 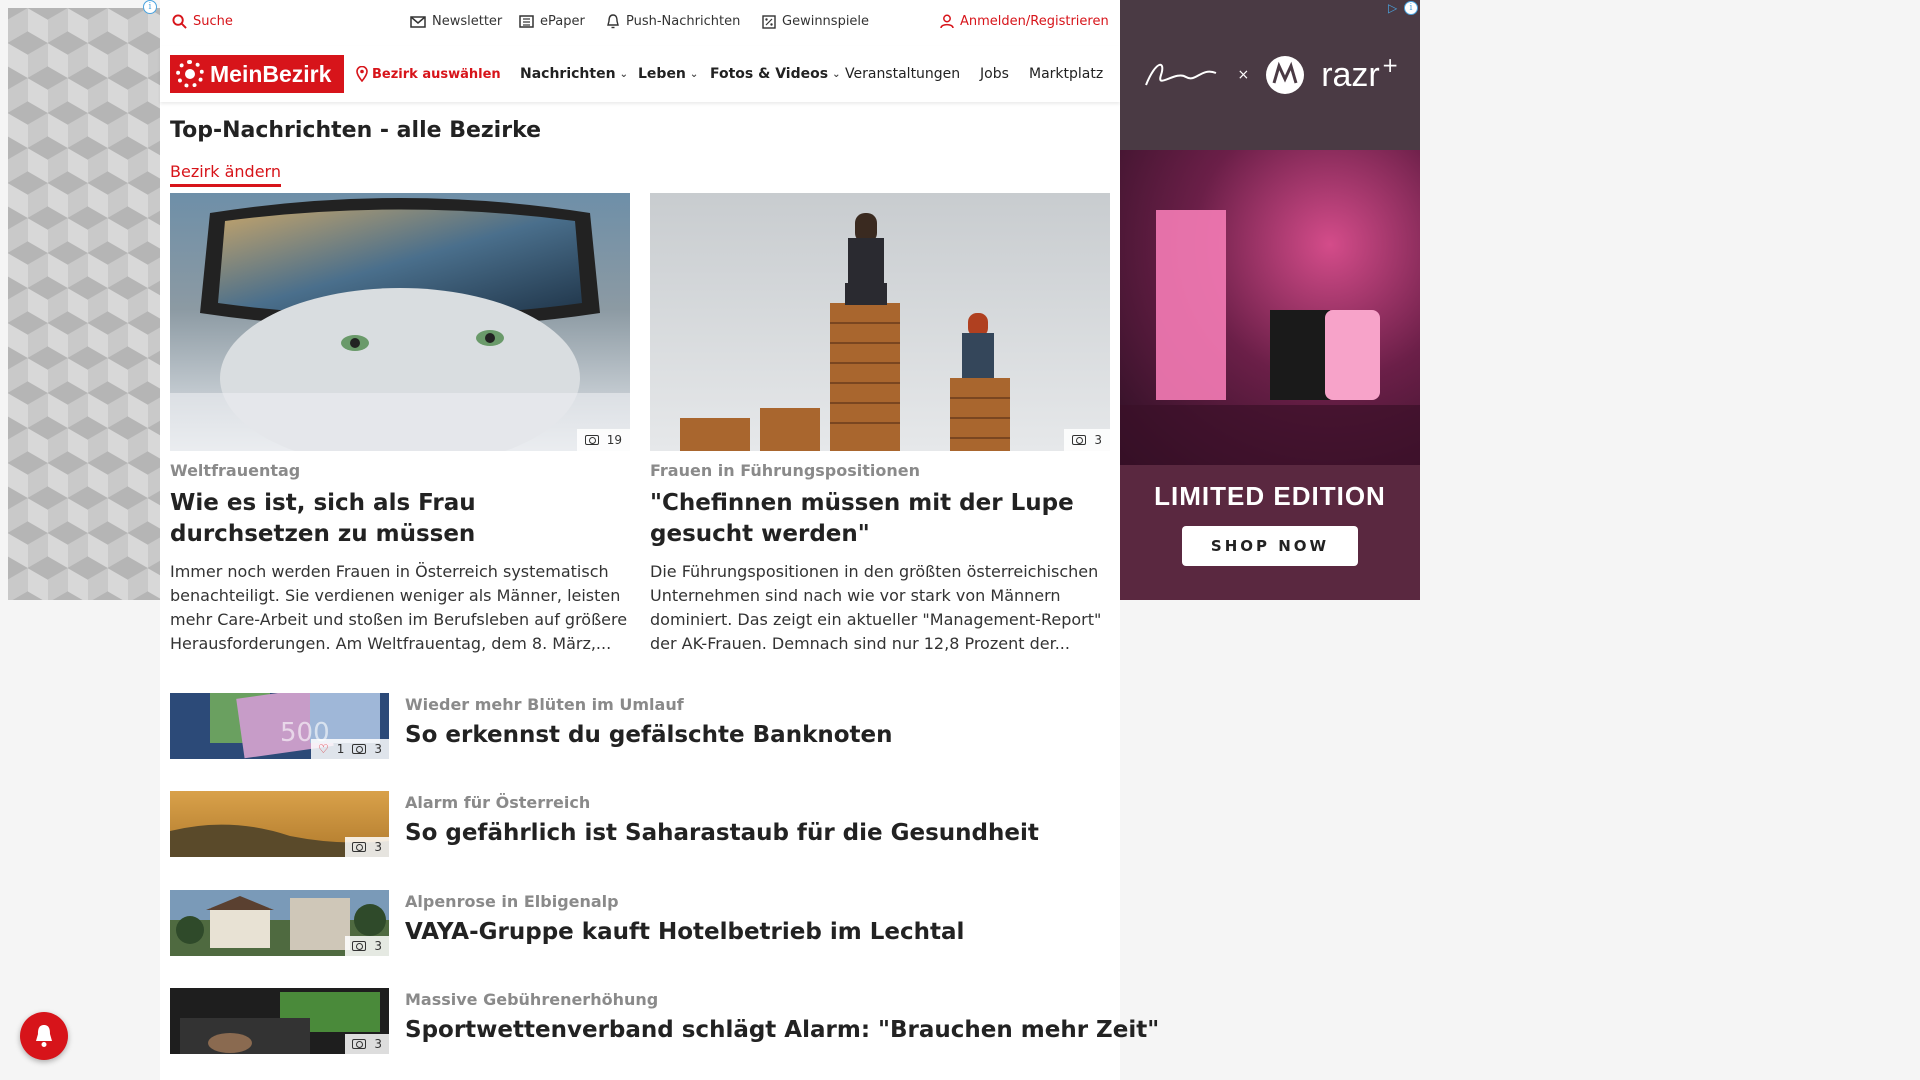 I want to click on bezirk-select: Bezirk auswählen, so click(x=428, y=74).